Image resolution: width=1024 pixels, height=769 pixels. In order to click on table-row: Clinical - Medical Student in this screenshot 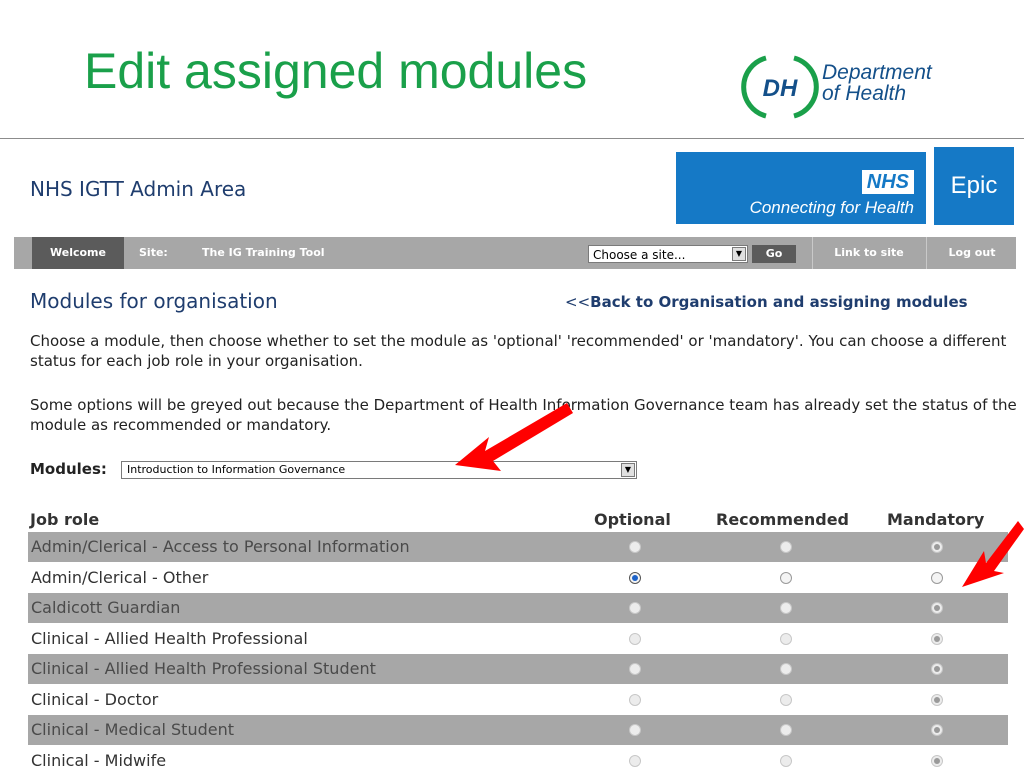, I will do `click(518, 730)`.